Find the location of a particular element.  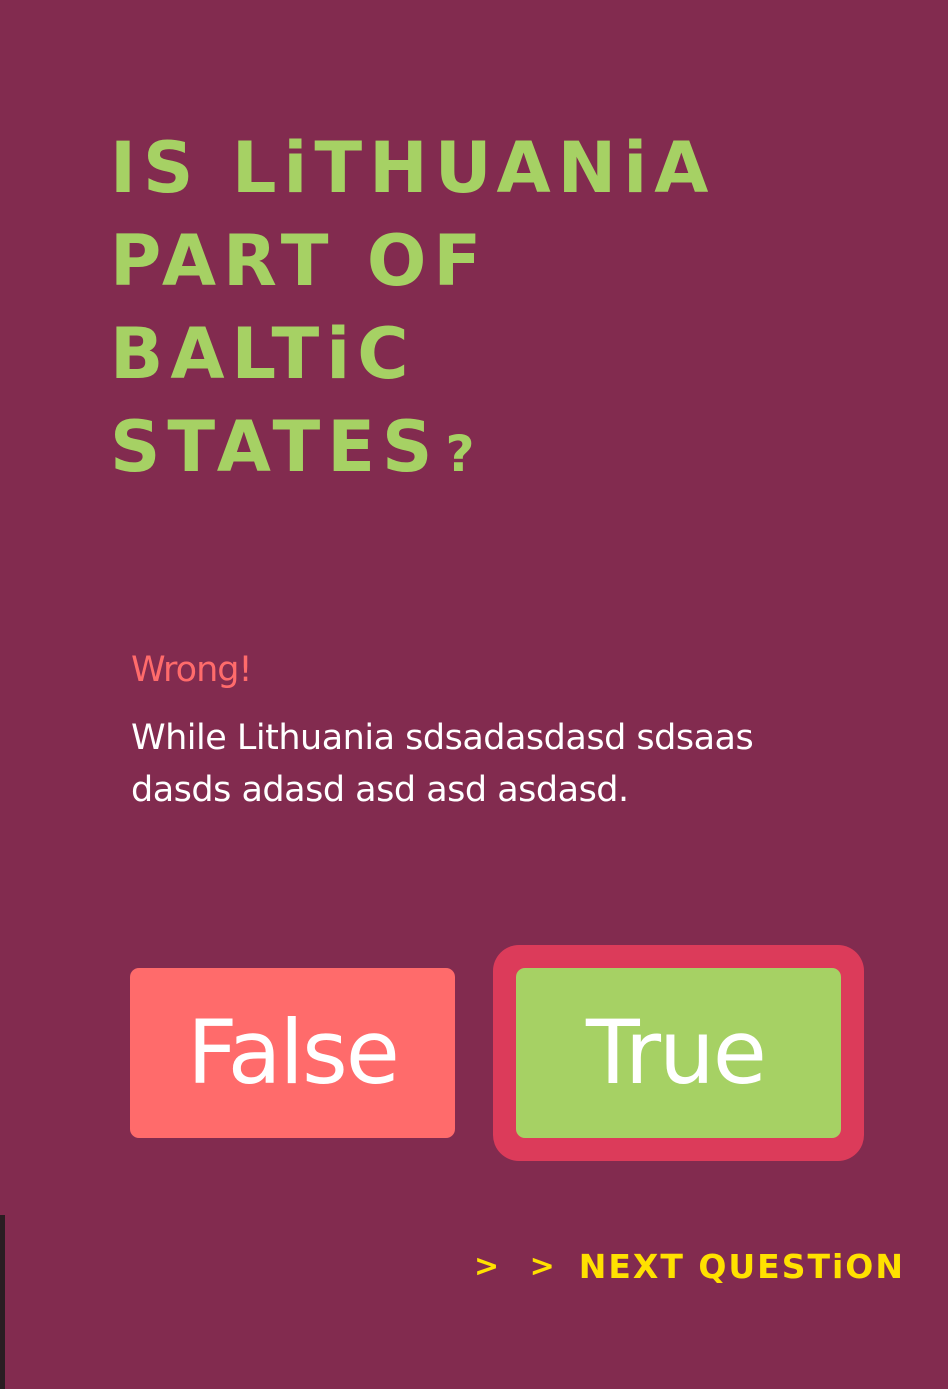

question-line-4: STATES? is located at coordinates (460, 451).